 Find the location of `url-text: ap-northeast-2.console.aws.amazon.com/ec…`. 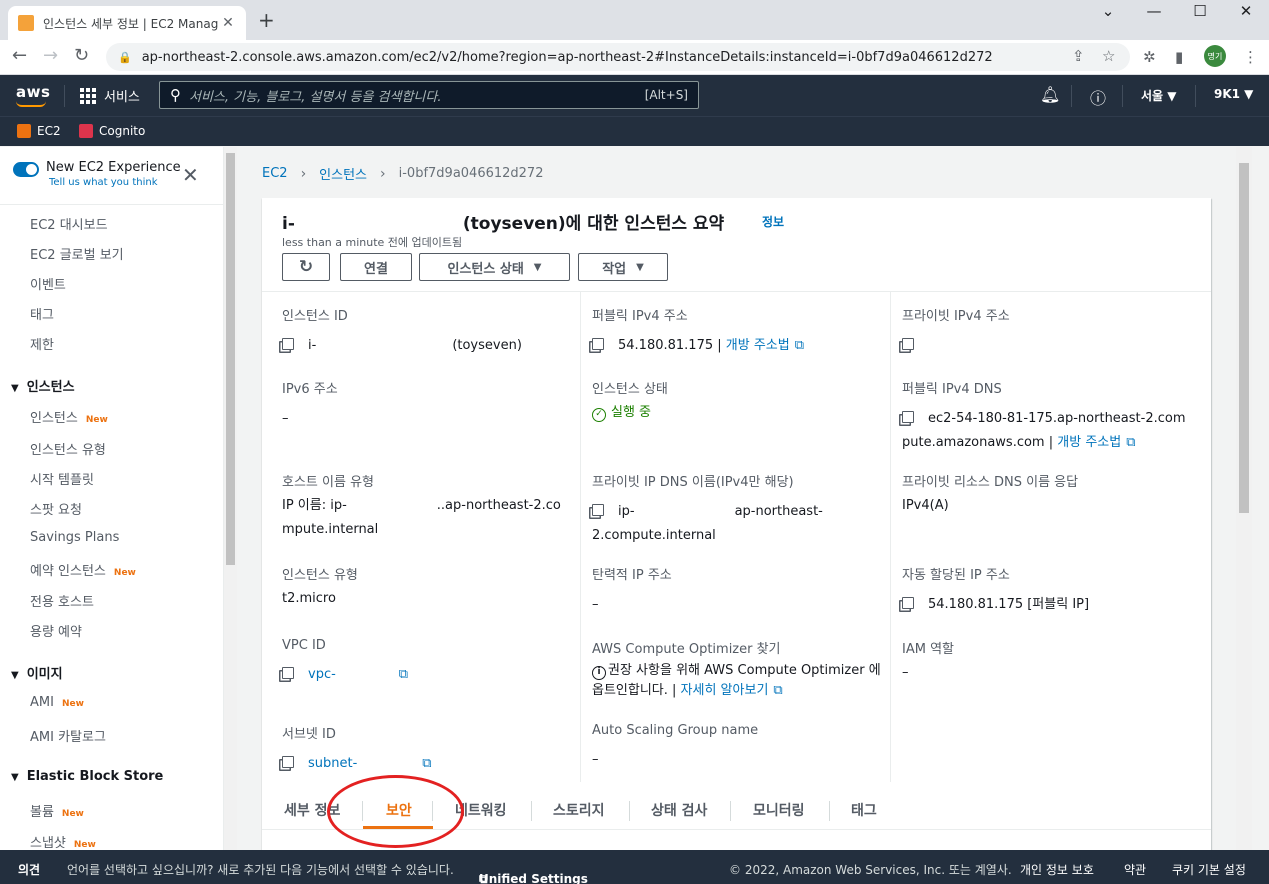

url-text: ap-northeast-2.console.aws.amazon.com/ec… is located at coordinates (567, 57).